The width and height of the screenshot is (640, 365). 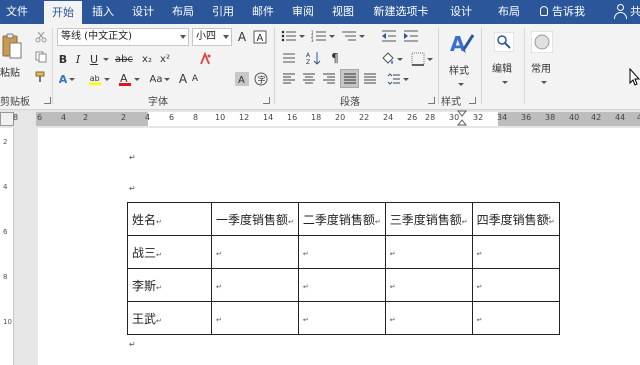 What do you see at coordinates (195, 79) in the screenshot?
I see `shrink-font-icon: A` at bounding box center [195, 79].